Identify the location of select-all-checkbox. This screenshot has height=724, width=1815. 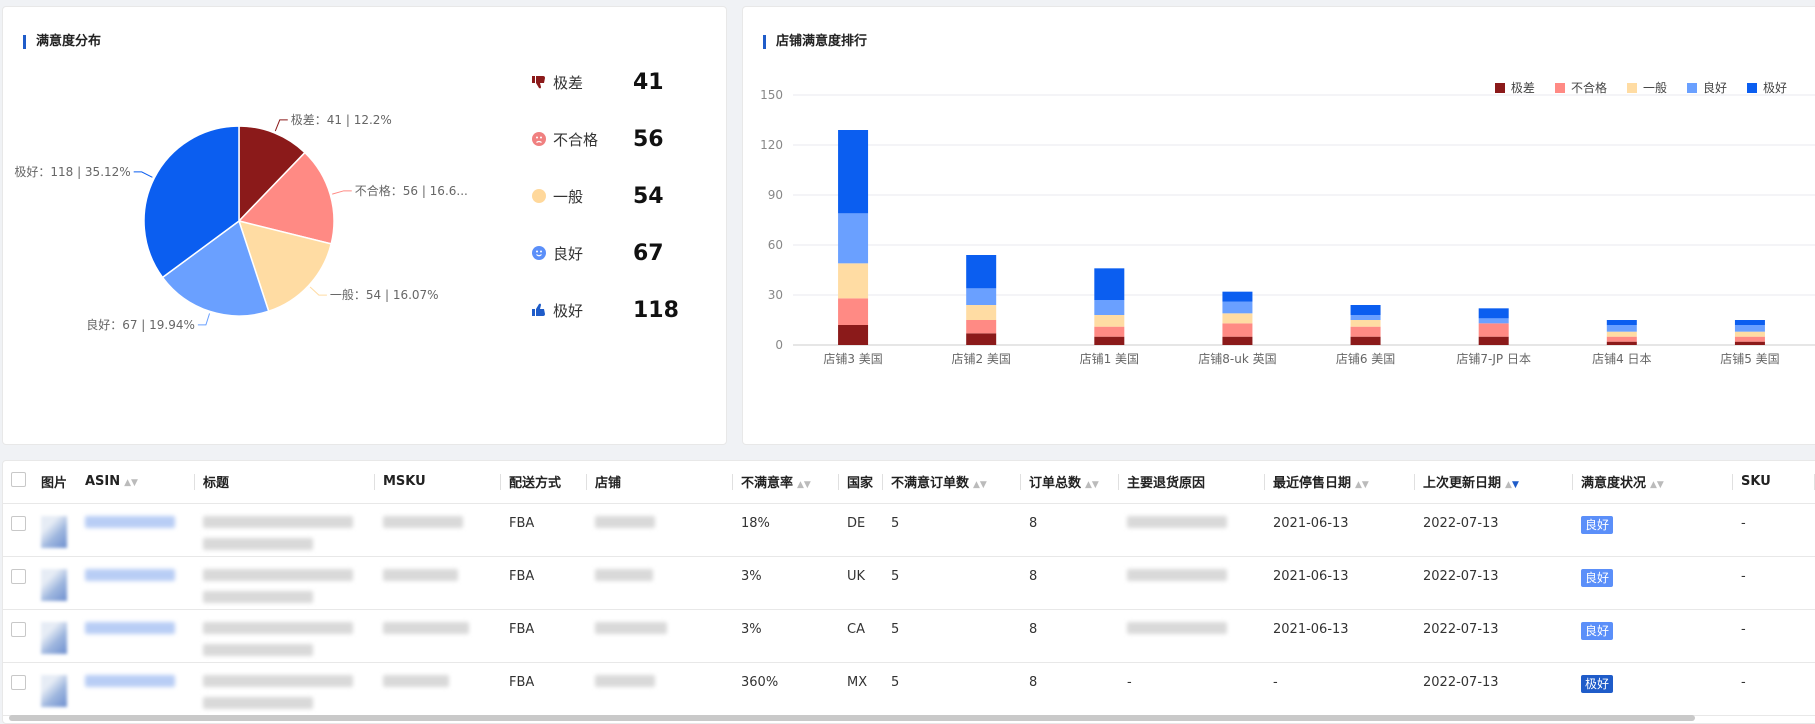
(18, 480).